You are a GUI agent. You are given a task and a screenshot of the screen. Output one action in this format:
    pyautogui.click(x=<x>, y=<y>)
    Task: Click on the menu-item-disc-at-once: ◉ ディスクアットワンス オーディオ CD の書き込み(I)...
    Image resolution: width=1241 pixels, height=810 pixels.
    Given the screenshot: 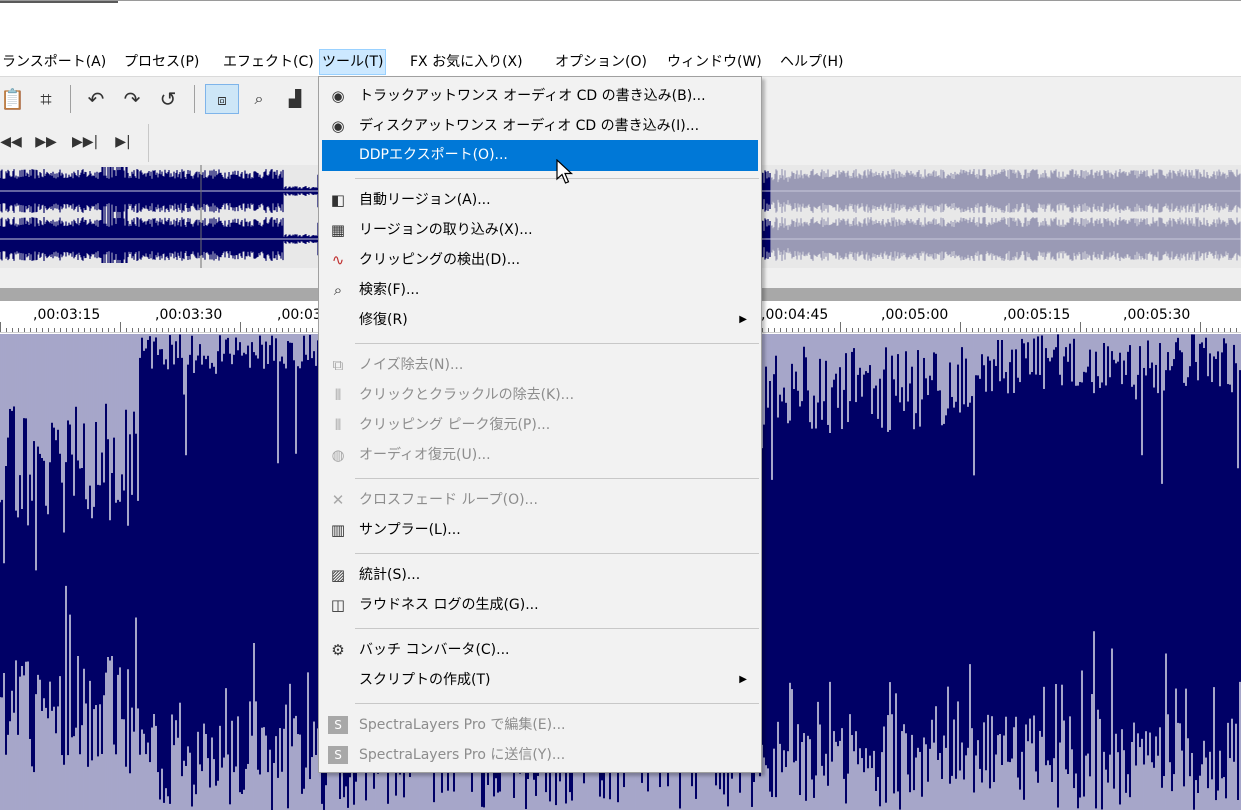 What is the action you would take?
    pyautogui.click(x=540, y=126)
    